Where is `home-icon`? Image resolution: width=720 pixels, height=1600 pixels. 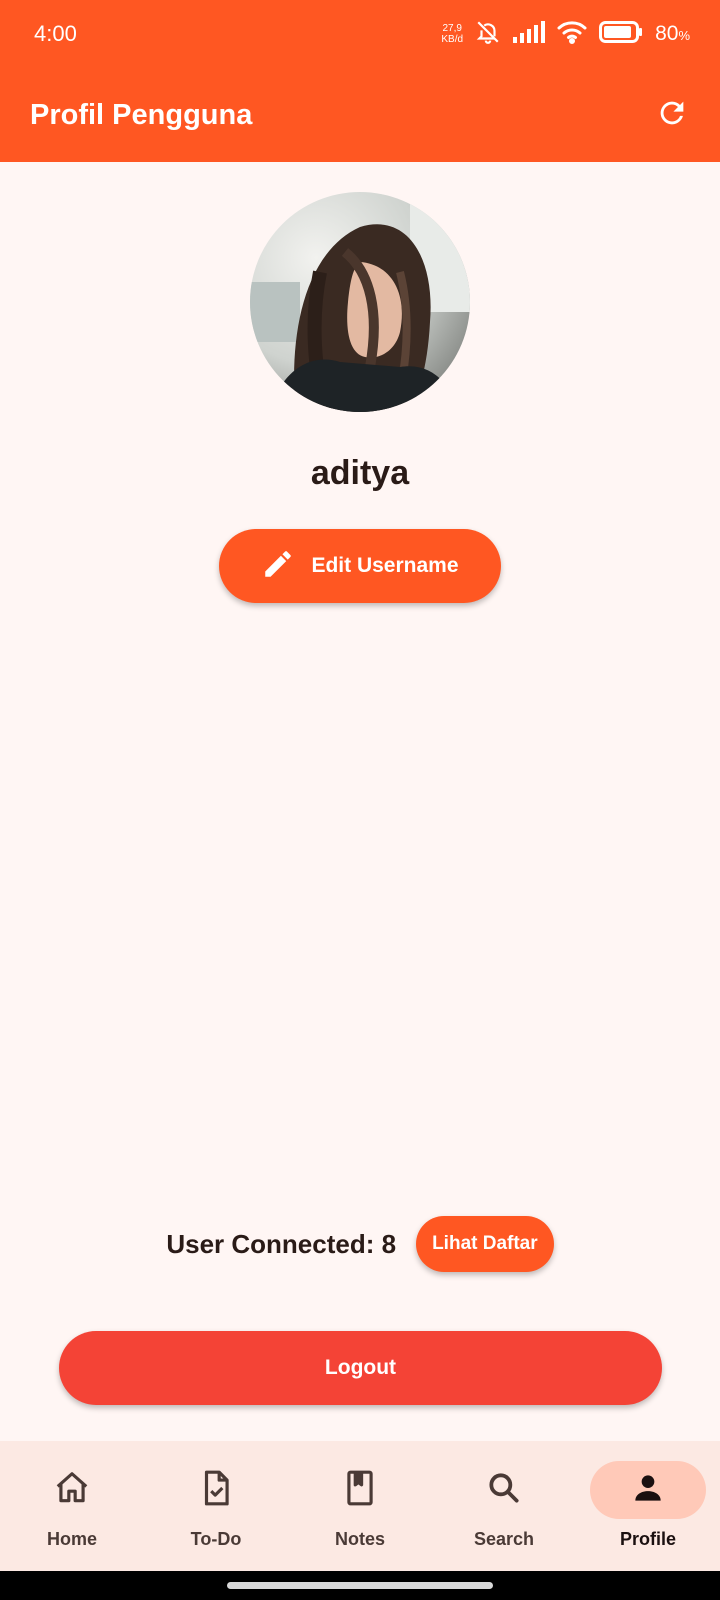
home-icon is located at coordinates (72, 1490).